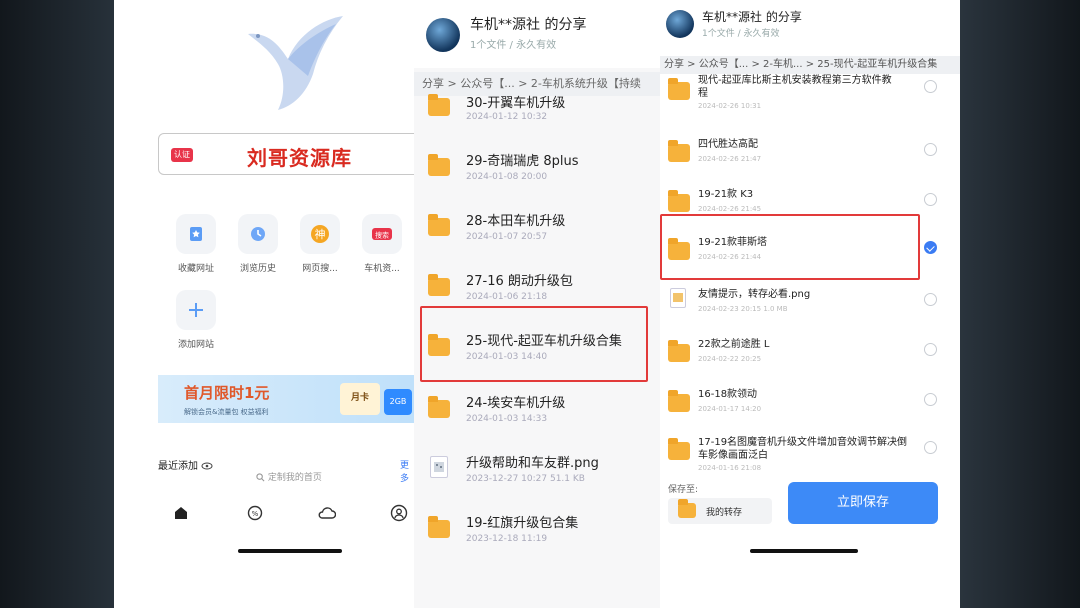  What do you see at coordinates (507, 117) in the screenshot?
I see `item-date: 2024-01-12 10:32` at bounding box center [507, 117].